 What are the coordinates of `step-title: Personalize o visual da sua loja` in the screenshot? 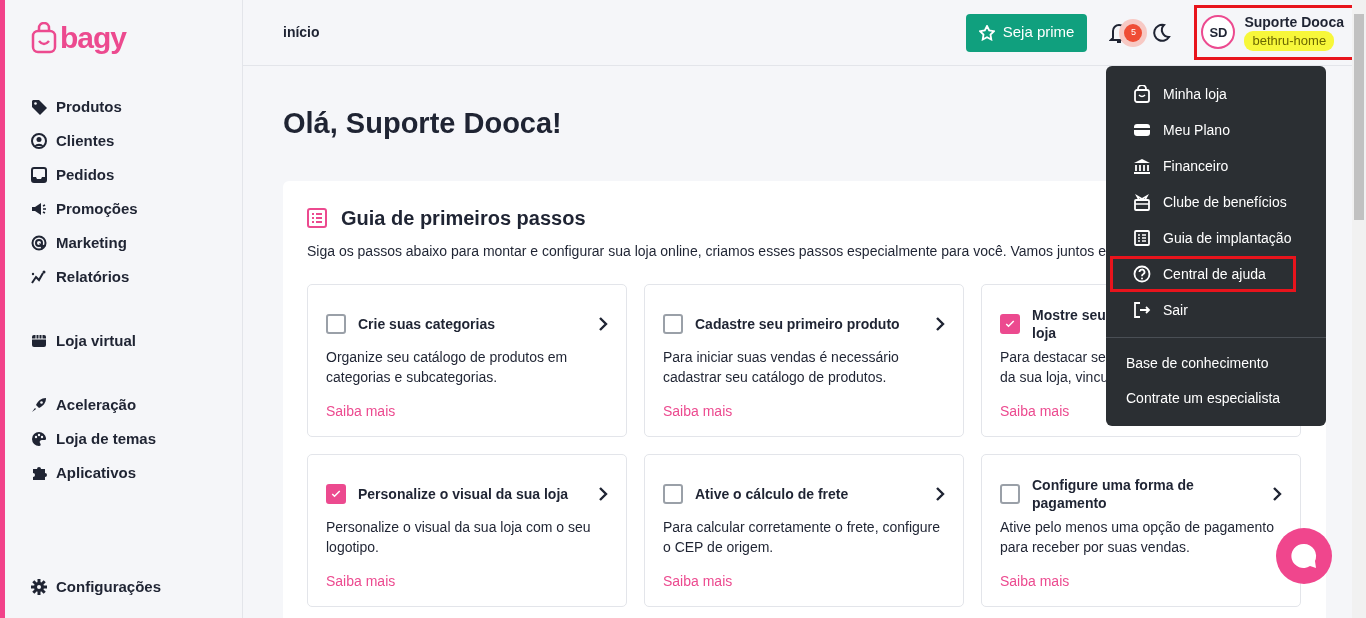 It's located at (463, 493).